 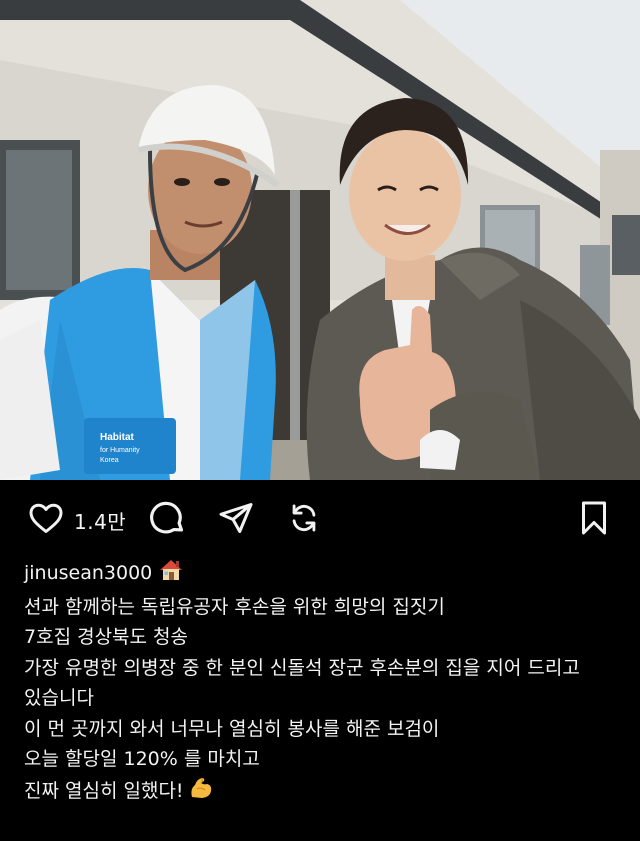 What do you see at coordinates (109, 460) in the screenshot?
I see `svg-text: Korea` at bounding box center [109, 460].